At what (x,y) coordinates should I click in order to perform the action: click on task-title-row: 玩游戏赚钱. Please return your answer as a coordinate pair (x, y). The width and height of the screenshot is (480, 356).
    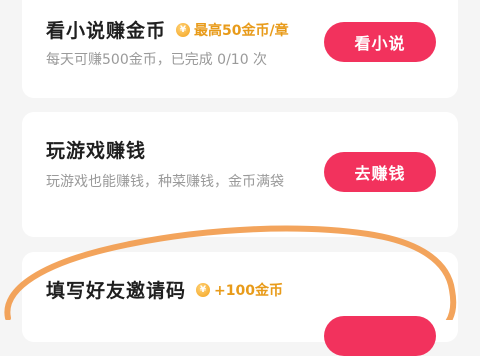
    Looking at the image, I should click on (96, 149).